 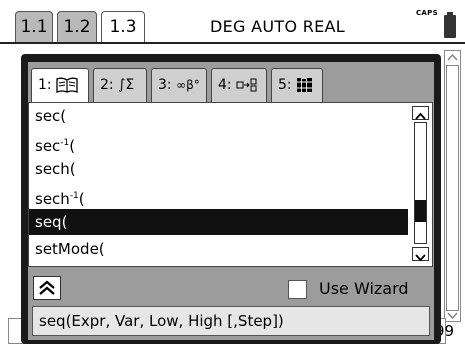 I want to click on tab-1-2: 1.2, so click(x=77, y=26).